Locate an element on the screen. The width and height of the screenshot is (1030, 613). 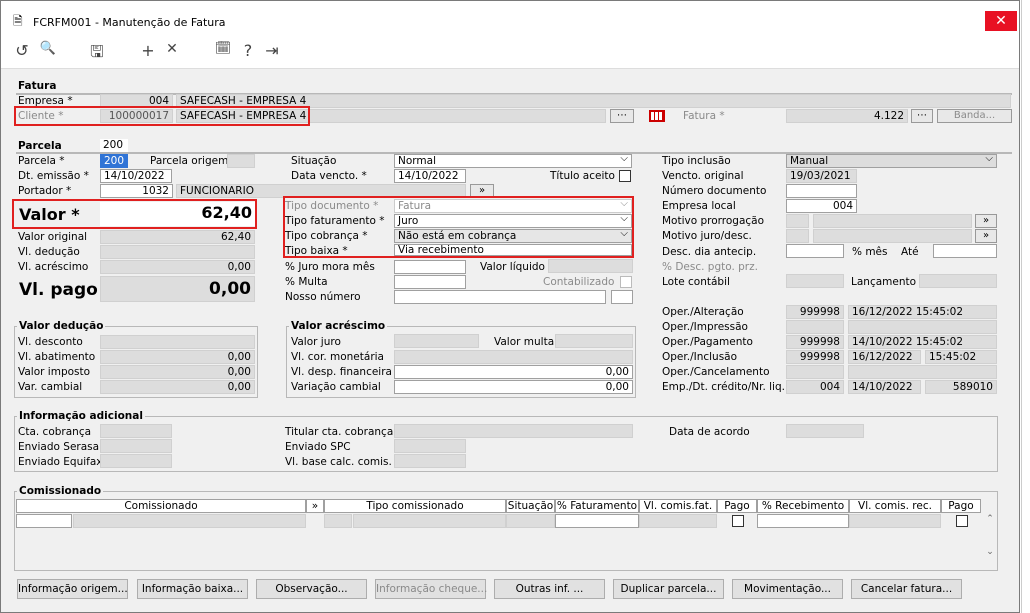
data-vencto-field: 14/10/2022 is located at coordinates (430, 176).